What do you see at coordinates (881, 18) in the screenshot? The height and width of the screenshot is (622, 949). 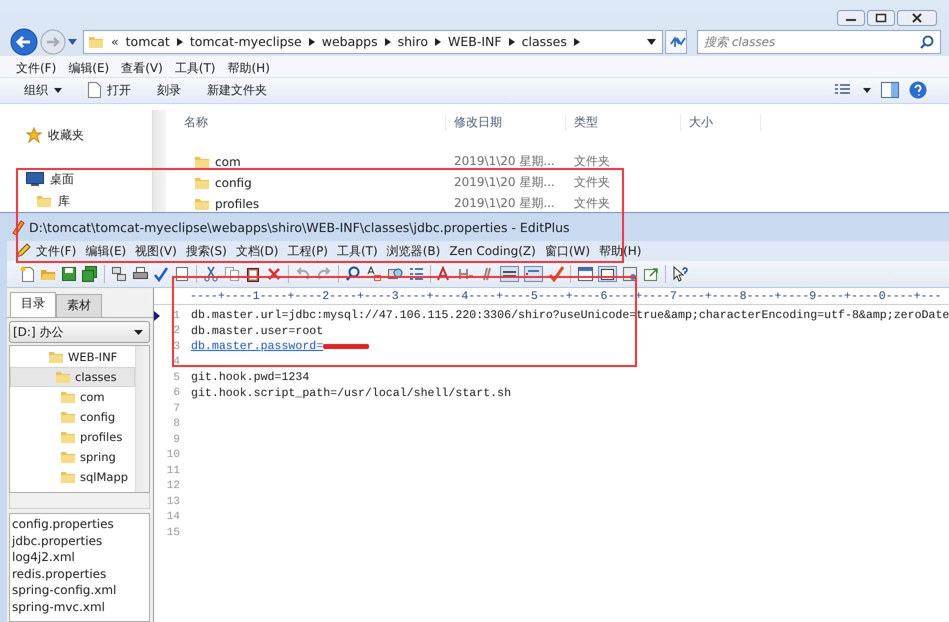 I see `maximize-icon` at bounding box center [881, 18].